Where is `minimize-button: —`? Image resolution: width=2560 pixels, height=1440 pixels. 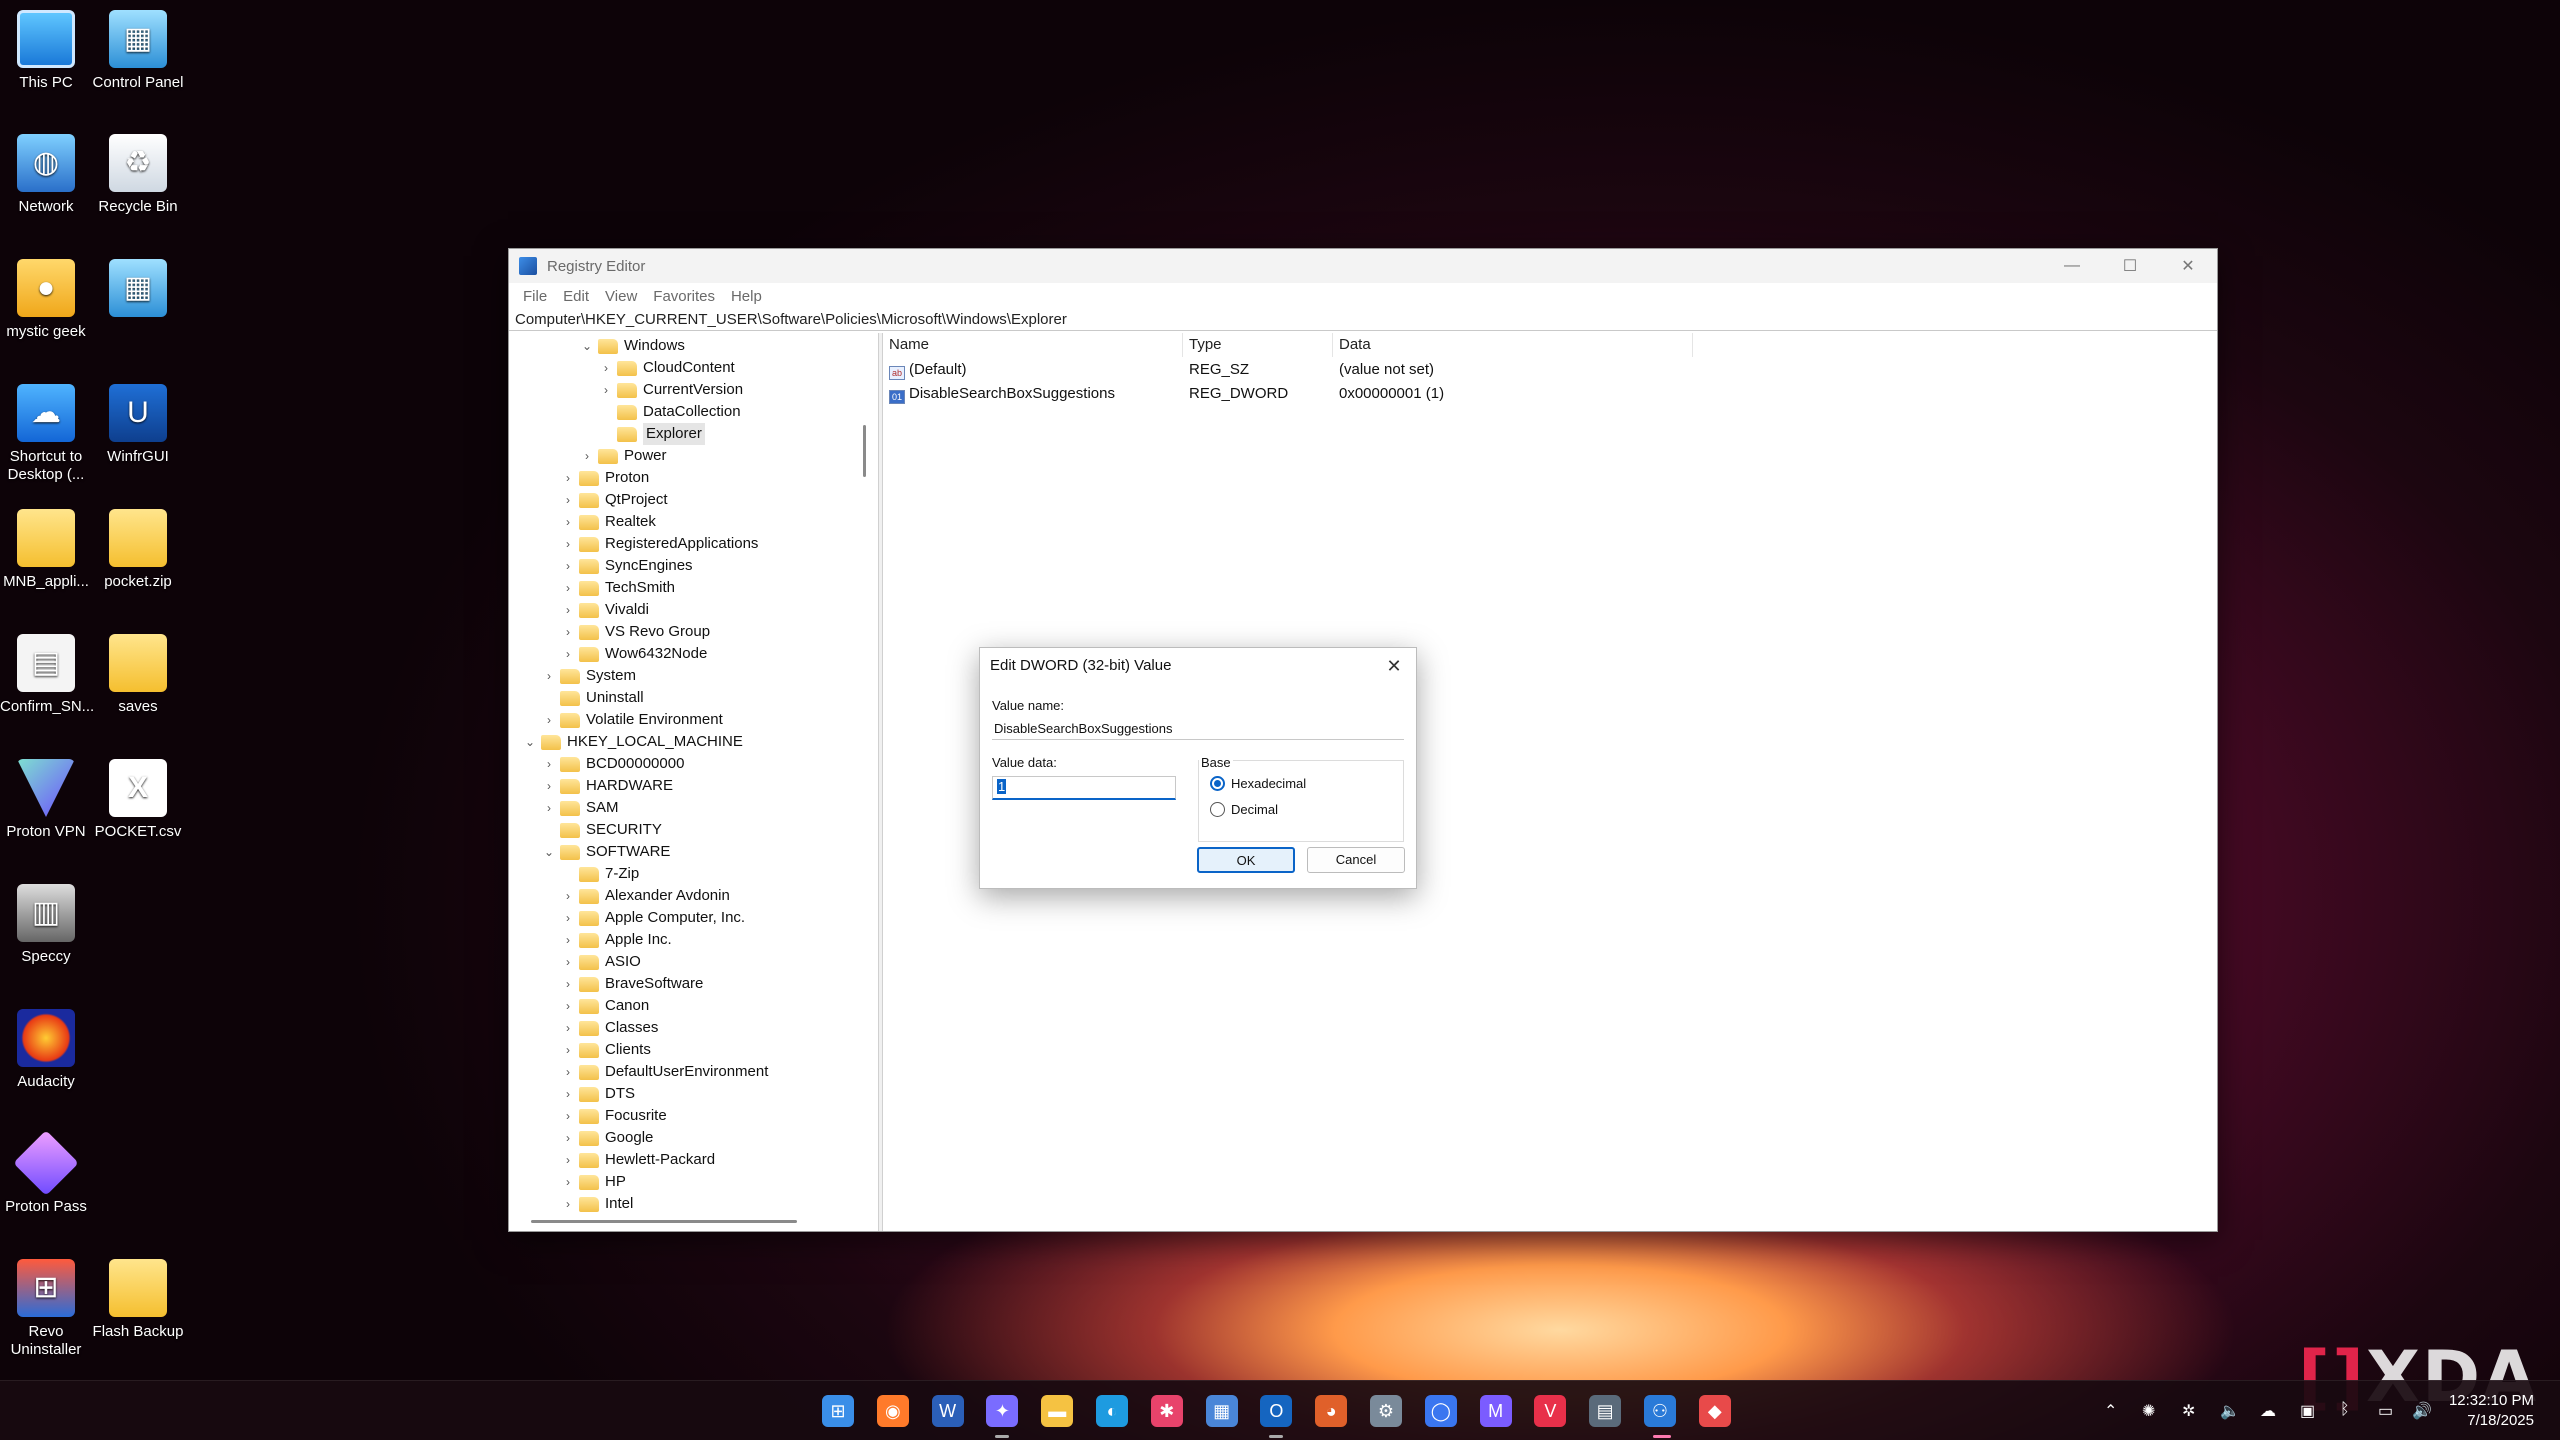 minimize-button: — is located at coordinates (2072, 266).